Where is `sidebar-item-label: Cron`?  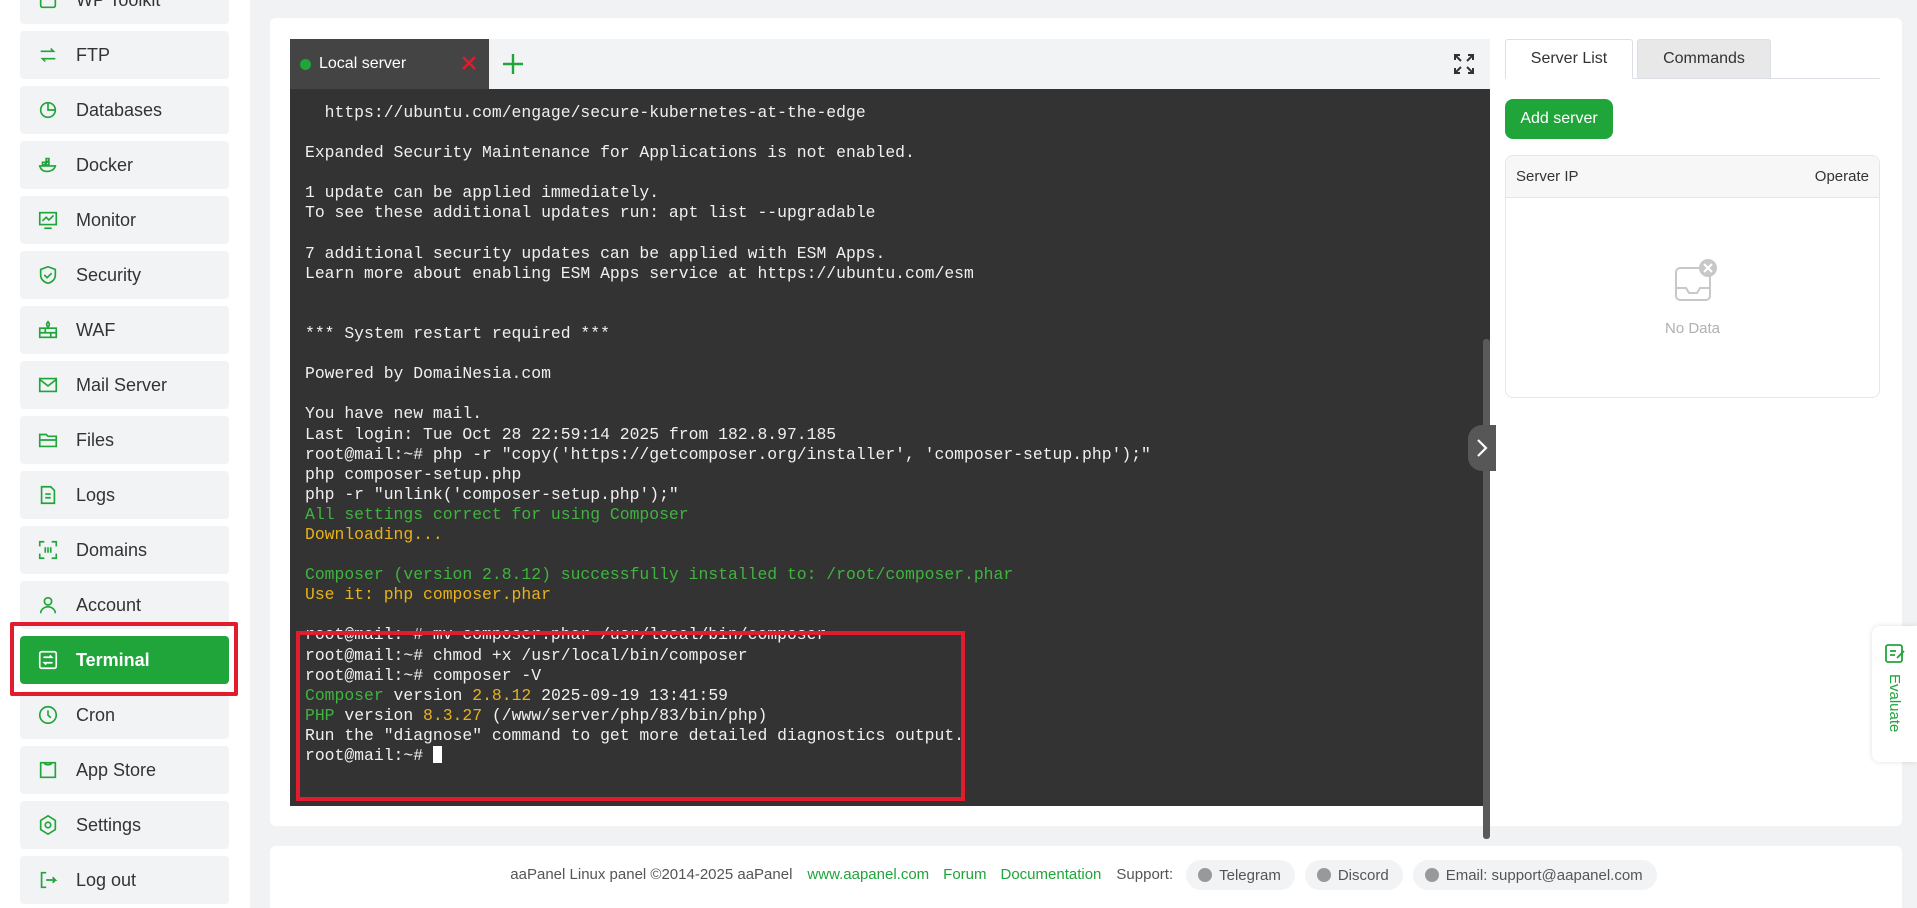
sidebar-item-label: Cron is located at coordinates (96, 714).